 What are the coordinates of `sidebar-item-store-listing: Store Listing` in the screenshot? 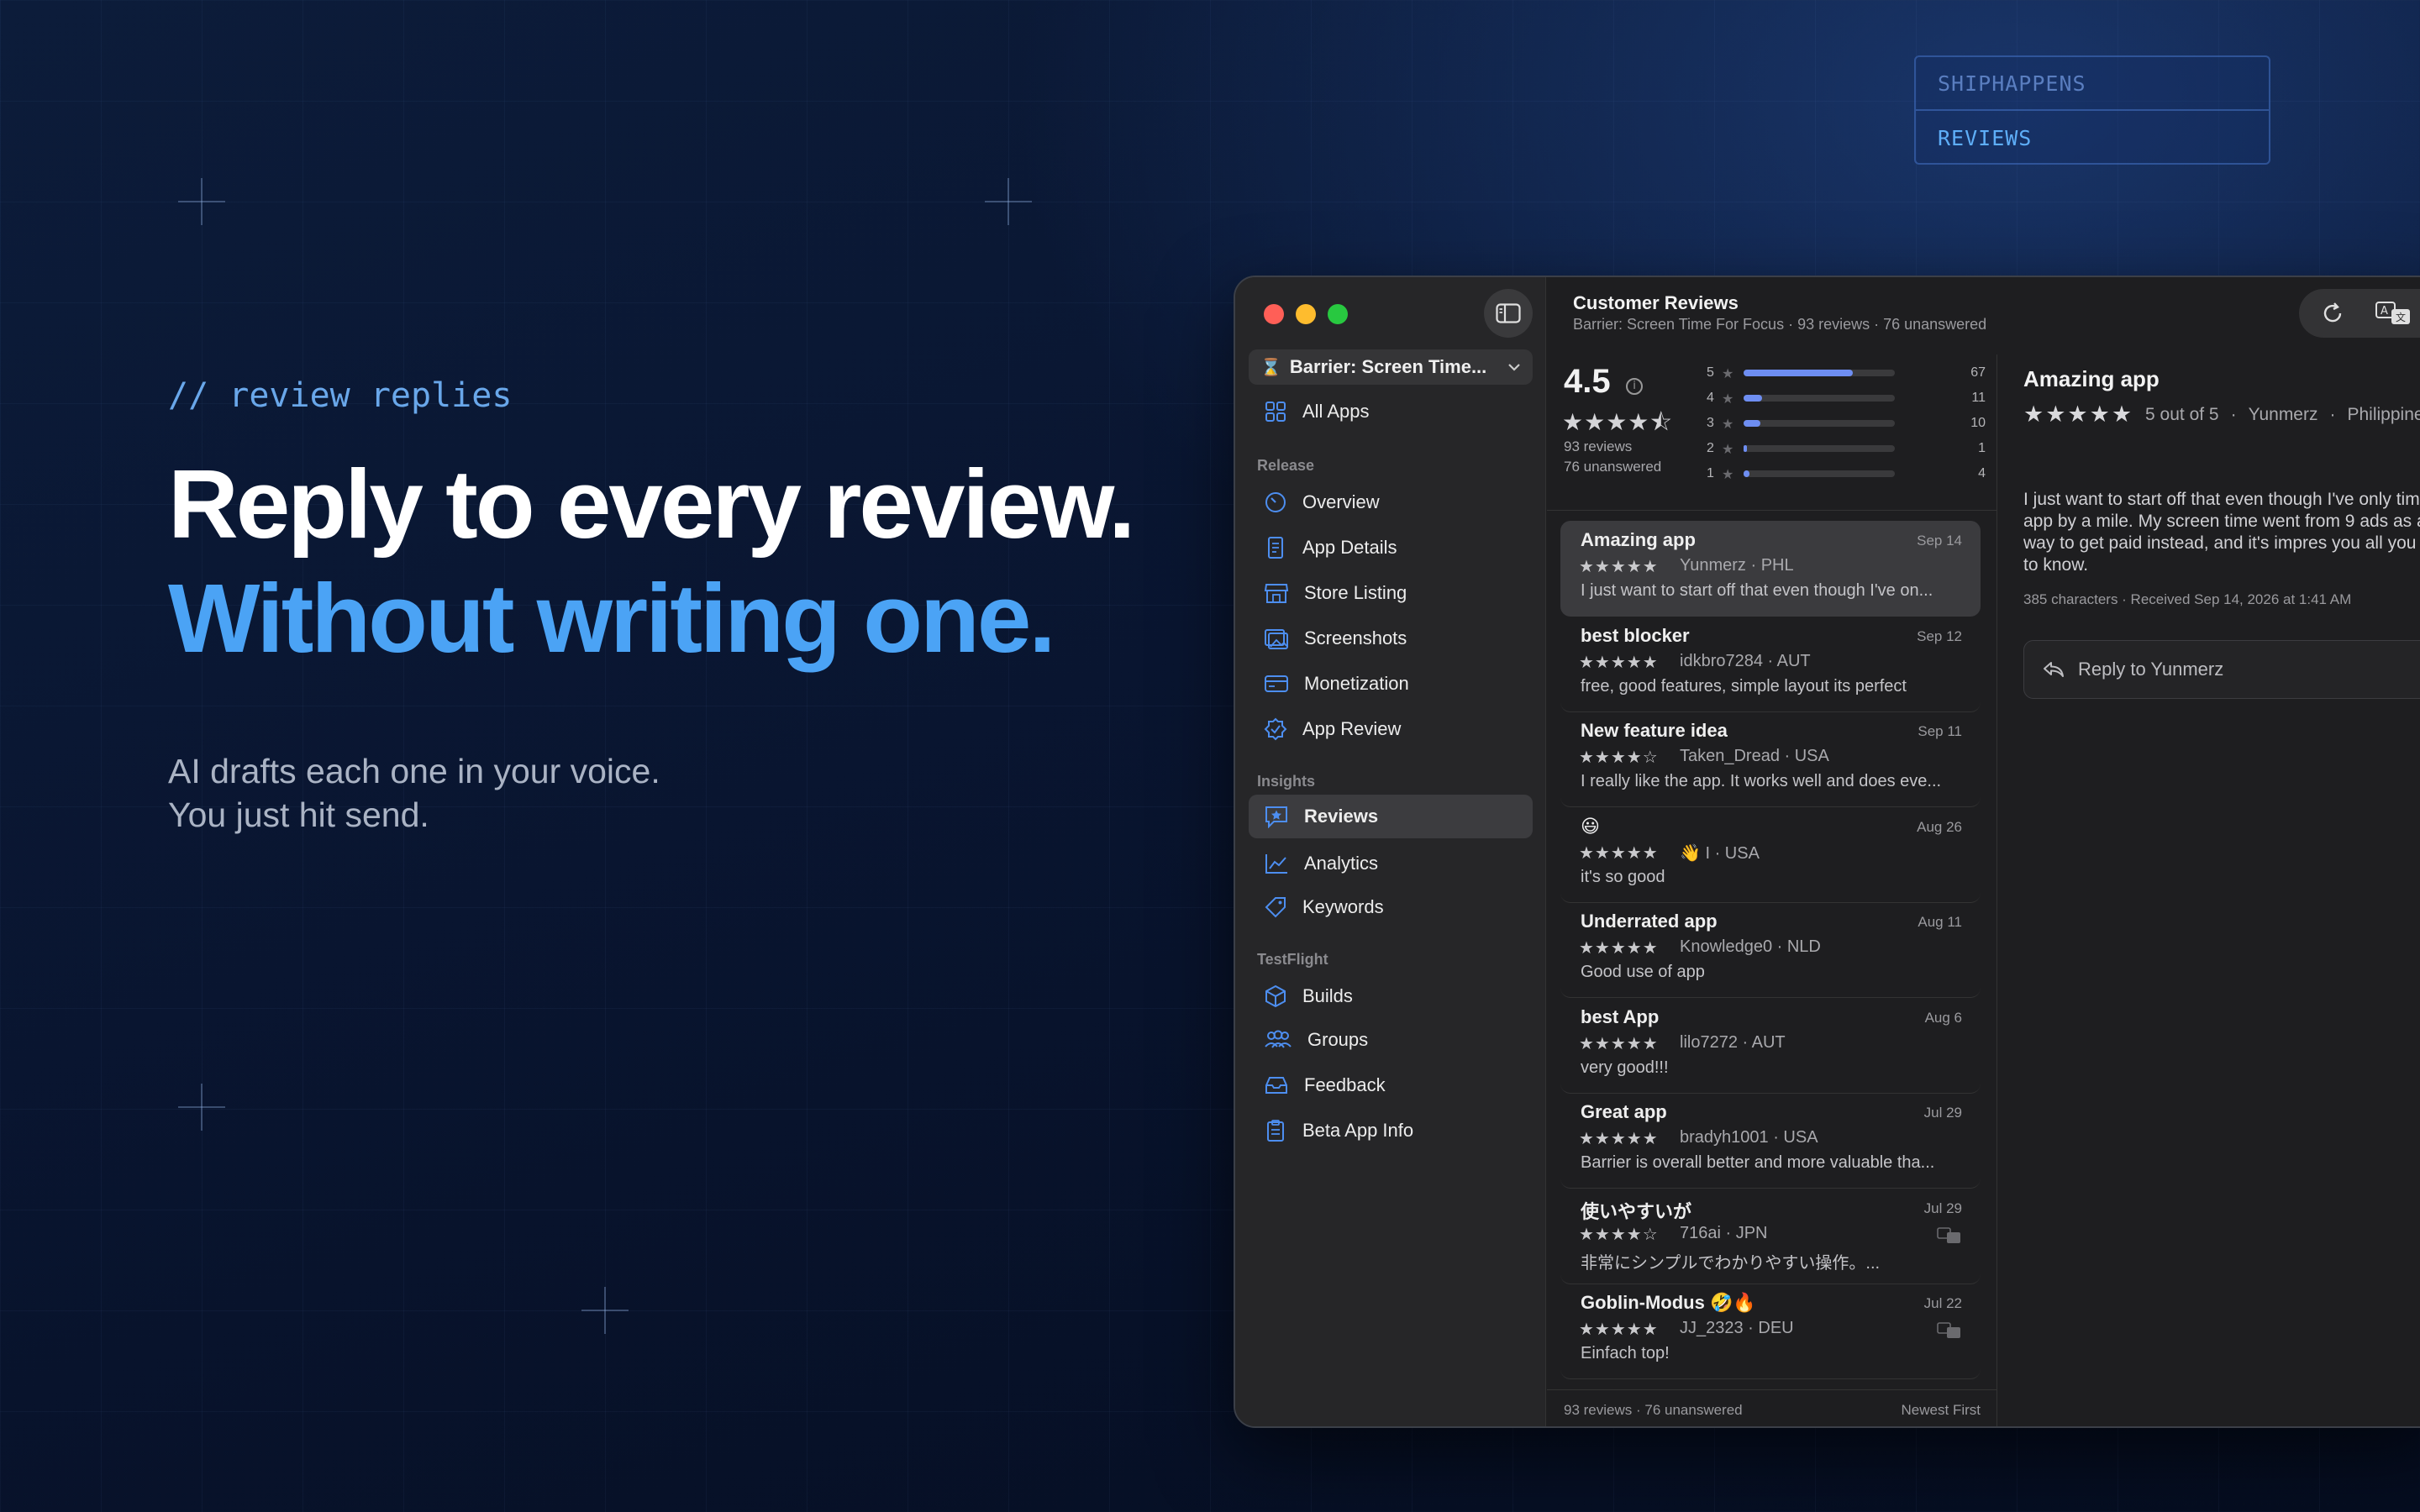 It's located at (1391, 593).